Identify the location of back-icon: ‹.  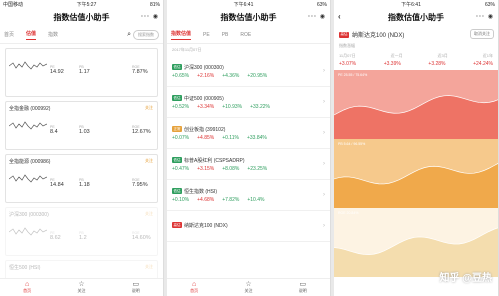
(339, 16).